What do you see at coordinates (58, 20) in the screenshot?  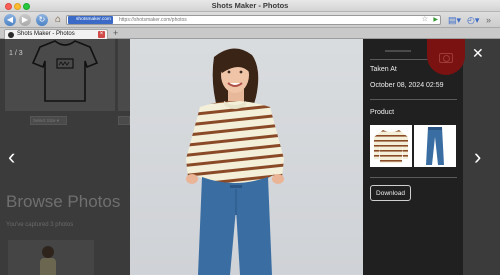 I see `home-icon: ⌂` at bounding box center [58, 20].